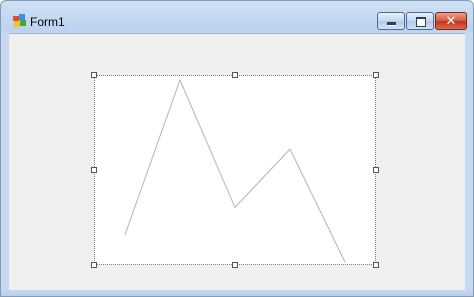 The height and width of the screenshot is (297, 474). I want to click on resize-handle-left, so click(94, 170).